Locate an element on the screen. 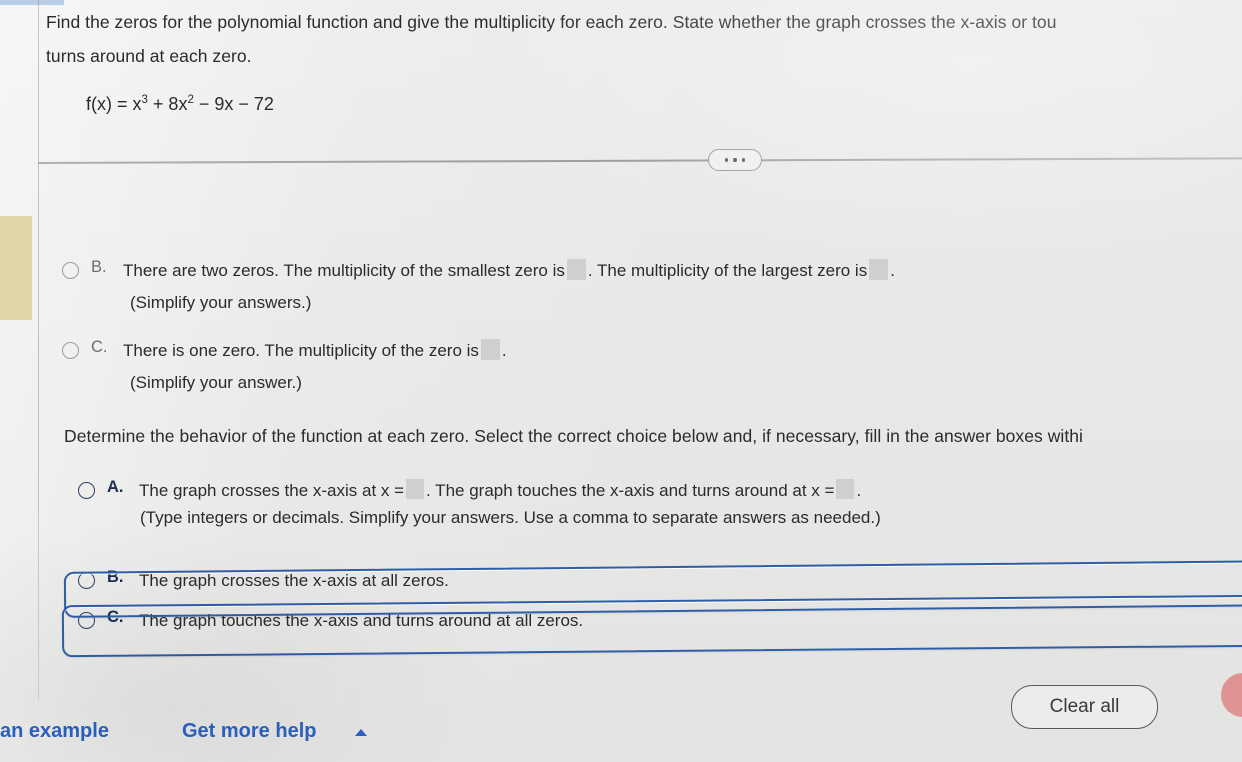 The image size is (1242, 762). formula-middle: + 8x is located at coordinates (167, 104).